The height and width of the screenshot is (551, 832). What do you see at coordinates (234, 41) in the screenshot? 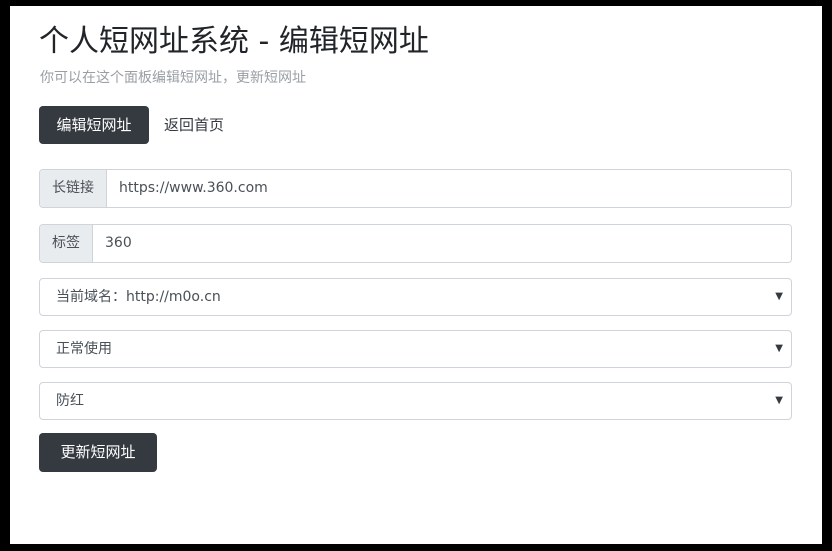
I see `page-title: 个人短网址系统 - 编辑短网址` at bounding box center [234, 41].